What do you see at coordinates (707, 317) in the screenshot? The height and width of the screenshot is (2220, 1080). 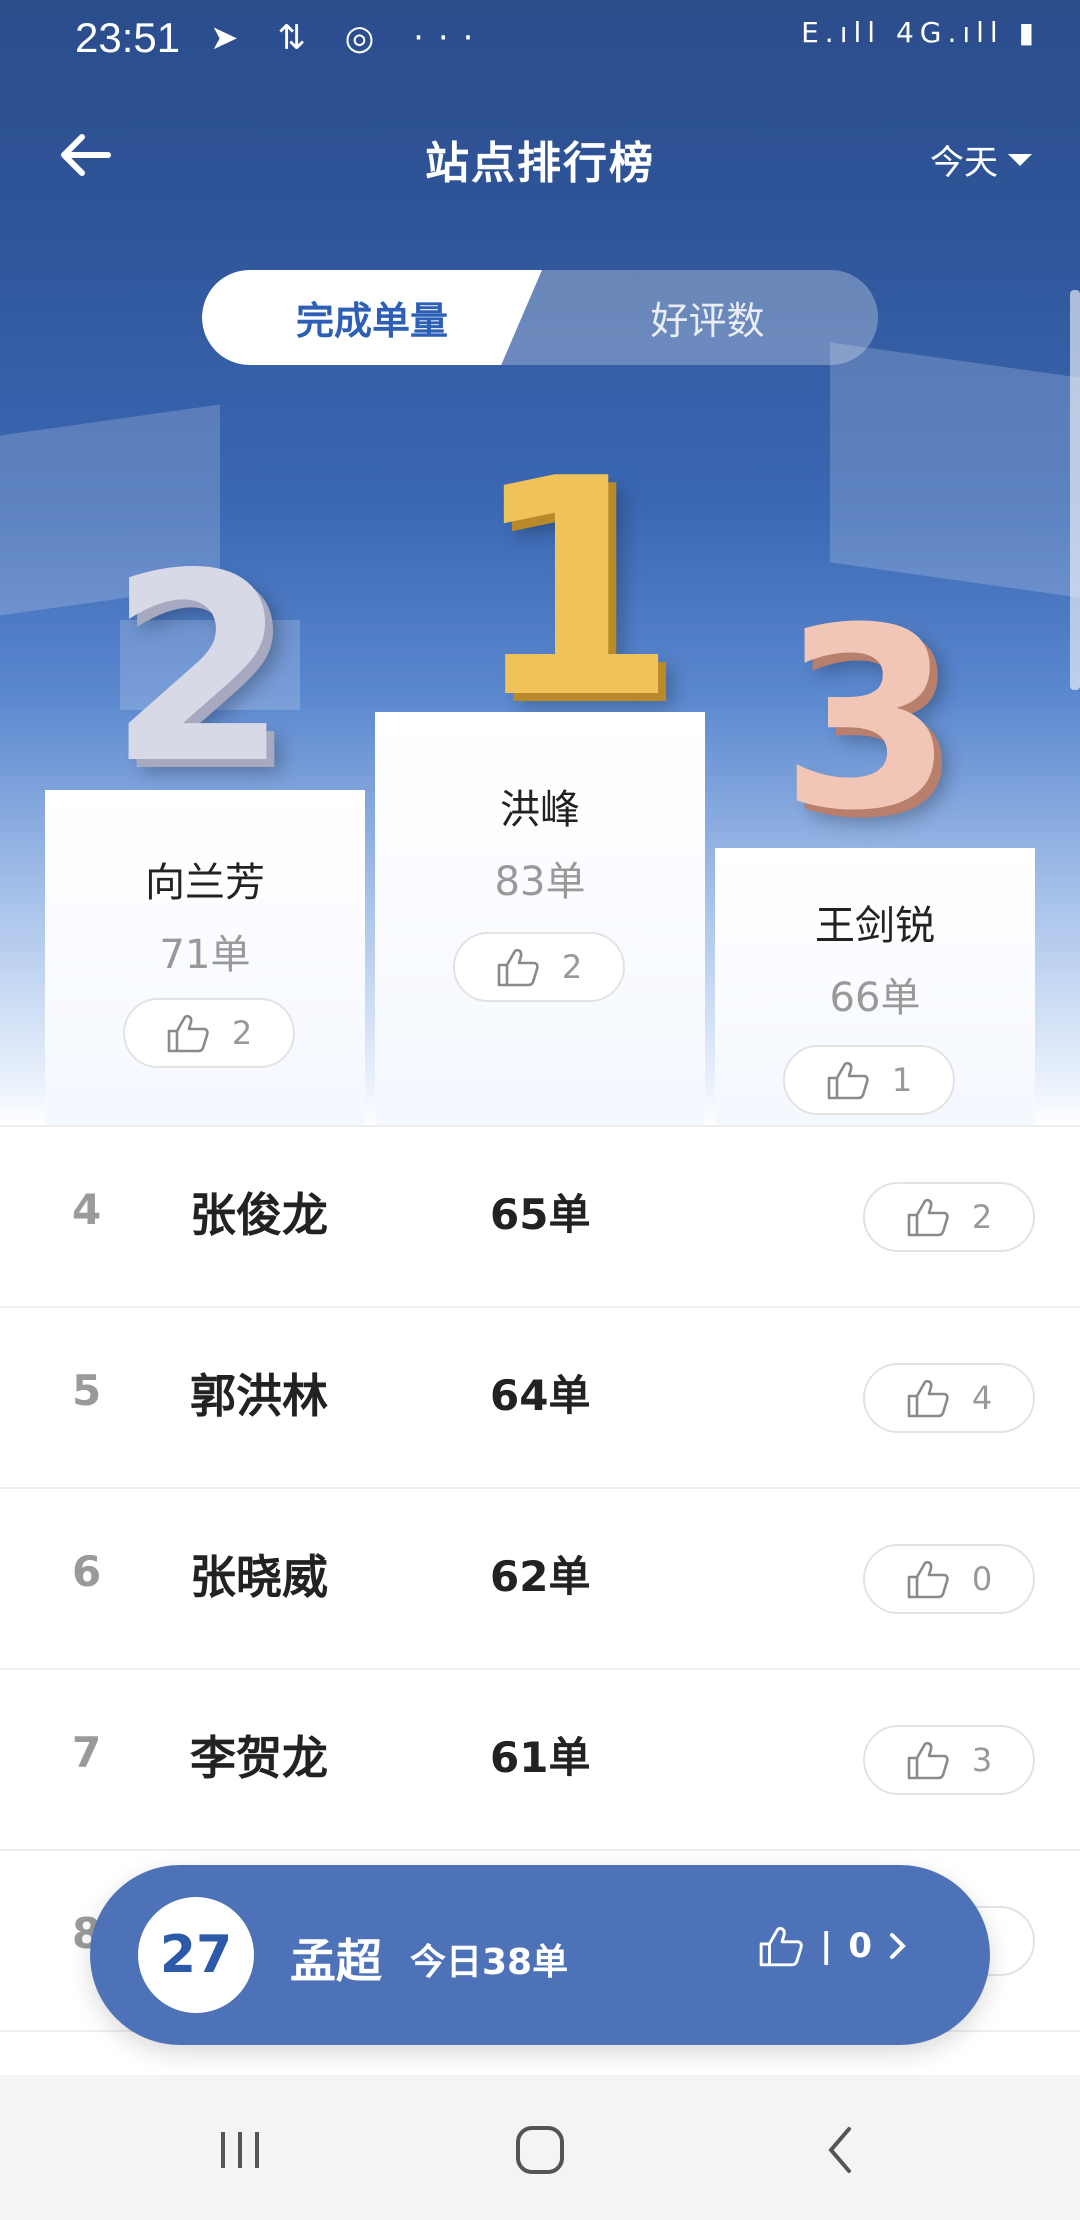 I see `tab-good-reviews: 好评数` at bounding box center [707, 317].